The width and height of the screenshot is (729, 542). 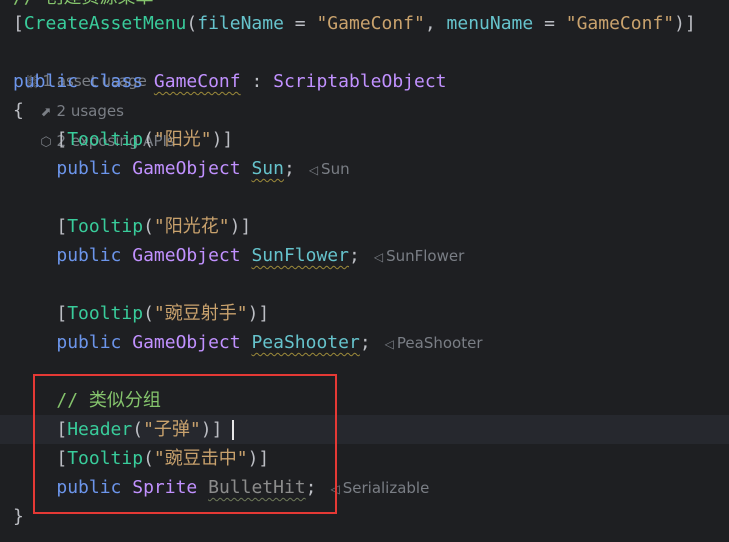 I want to click on unity-inlay-hint: ◁ Serializable, so click(x=380, y=488).